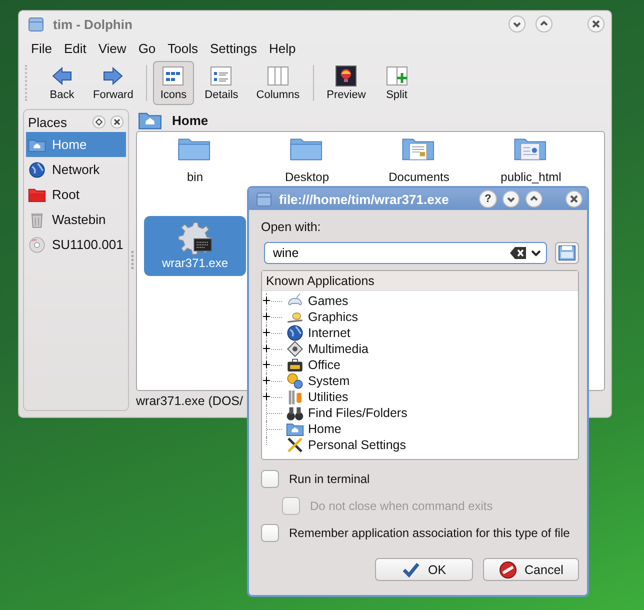 Image resolution: width=644 pixels, height=610 pixels. Describe the element at coordinates (507, 569) in the screenshot. I see `cancel-icon` at that location.